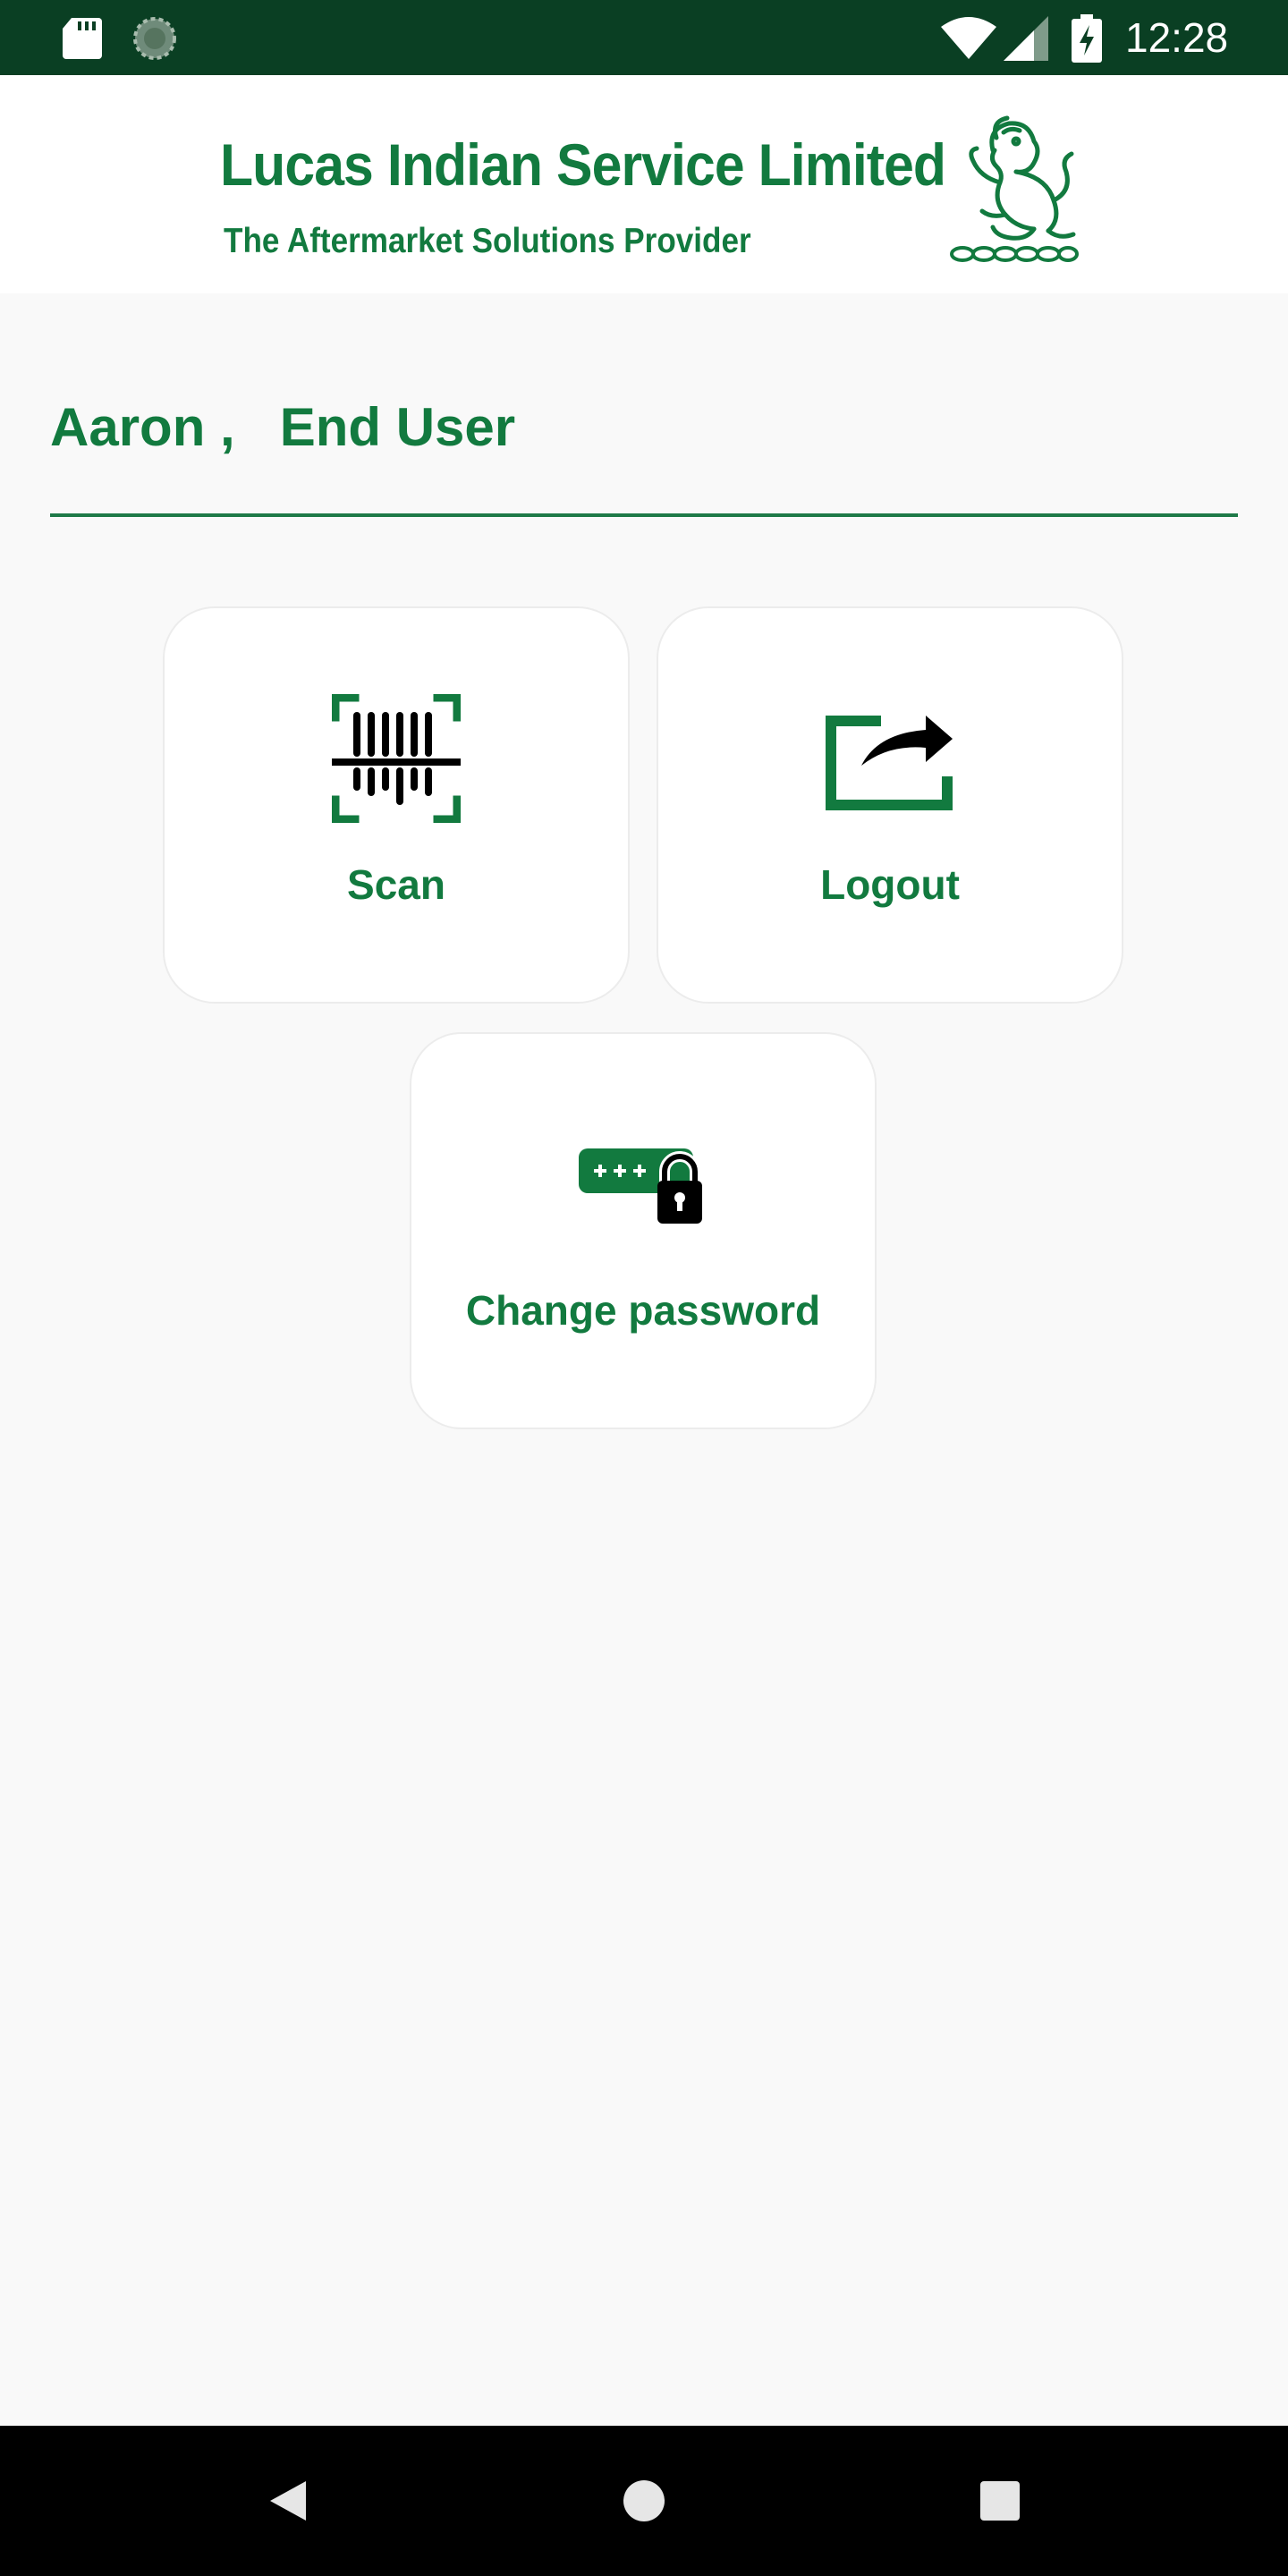 This screenshot has width=1288, height=2576. I want to click on status-clock: 12:28, so click(1177, 37).